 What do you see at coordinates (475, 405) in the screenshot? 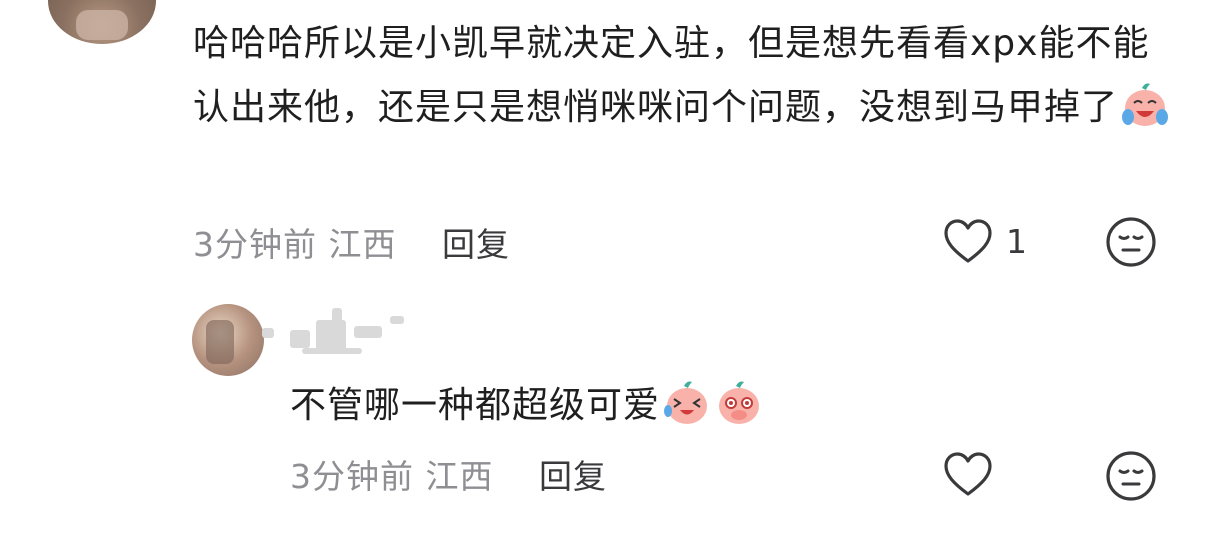
I see `reply-body: 不管哪一种都超级可爱` at bounding box center [475, 405].